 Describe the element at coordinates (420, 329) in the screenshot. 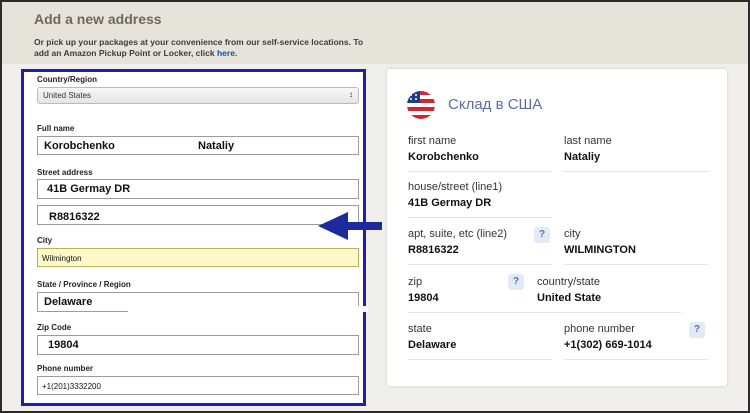

I see `state-label: state` at that location.